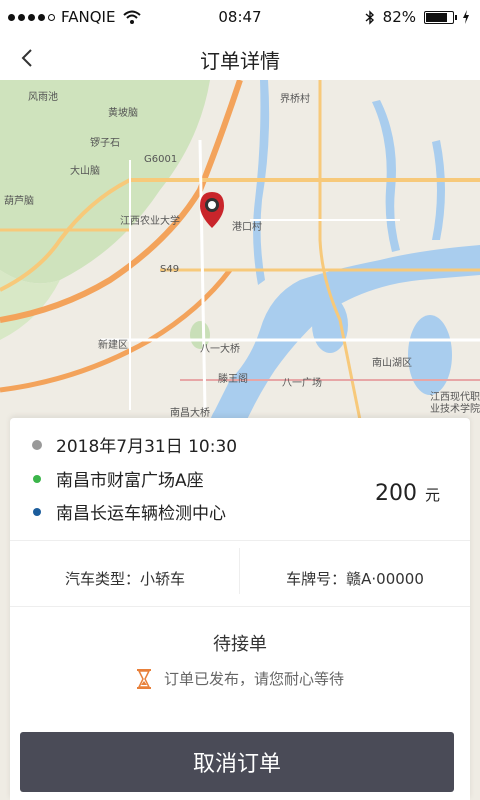 This screenshot has height=800, width=480. I want to click on status-bar: FANQIE 08:47 82%, so click(240, 17).